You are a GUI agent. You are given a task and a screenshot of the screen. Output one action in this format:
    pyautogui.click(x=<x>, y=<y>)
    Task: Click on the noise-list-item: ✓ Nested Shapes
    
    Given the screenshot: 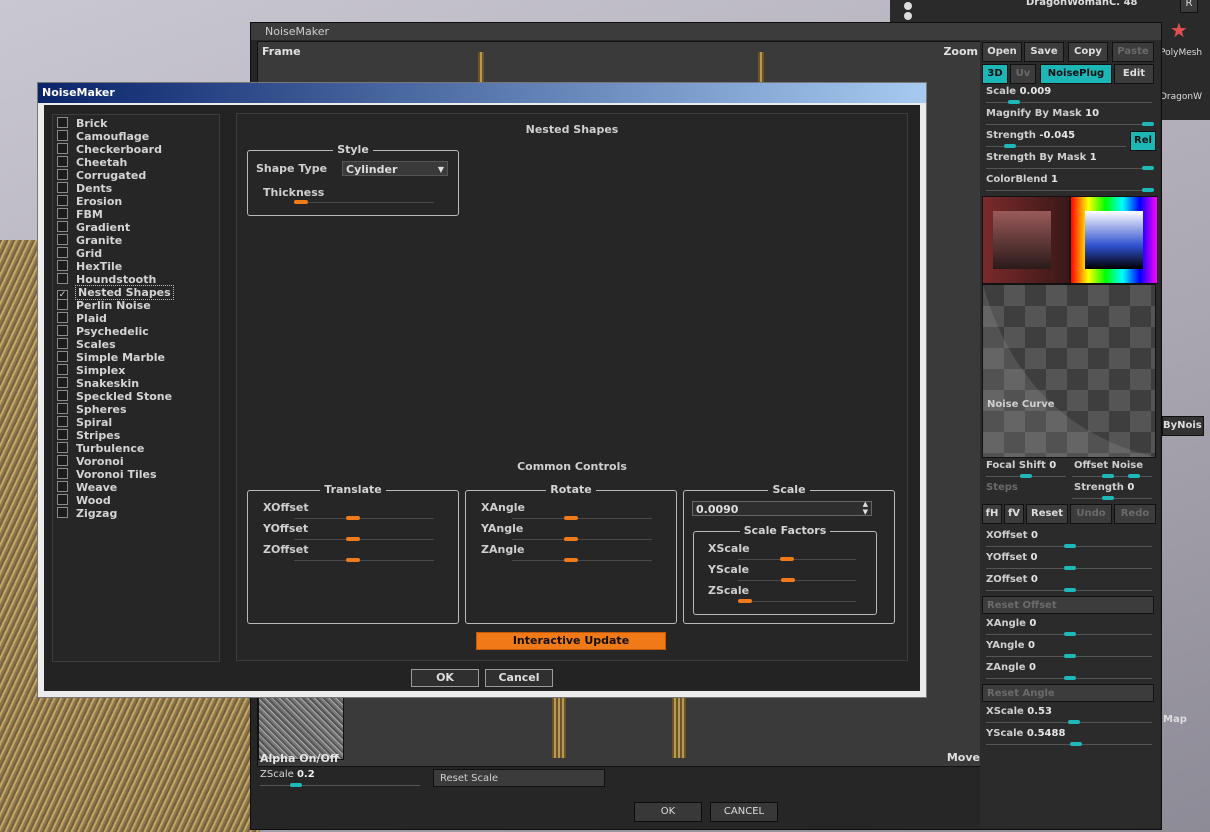 What is the action you would take?
    pyautogui.click(x=115, y=293)
    